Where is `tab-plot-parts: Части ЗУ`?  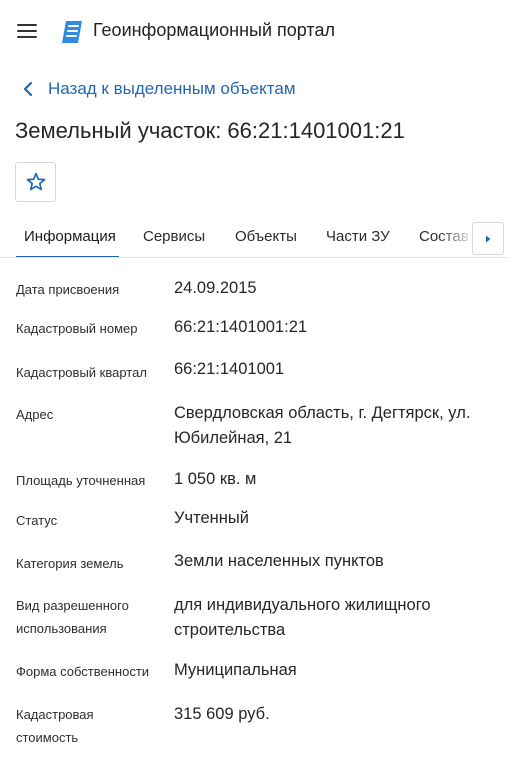 tab-plot-parts: Части ЗУ is located at coordinates (358, 236).